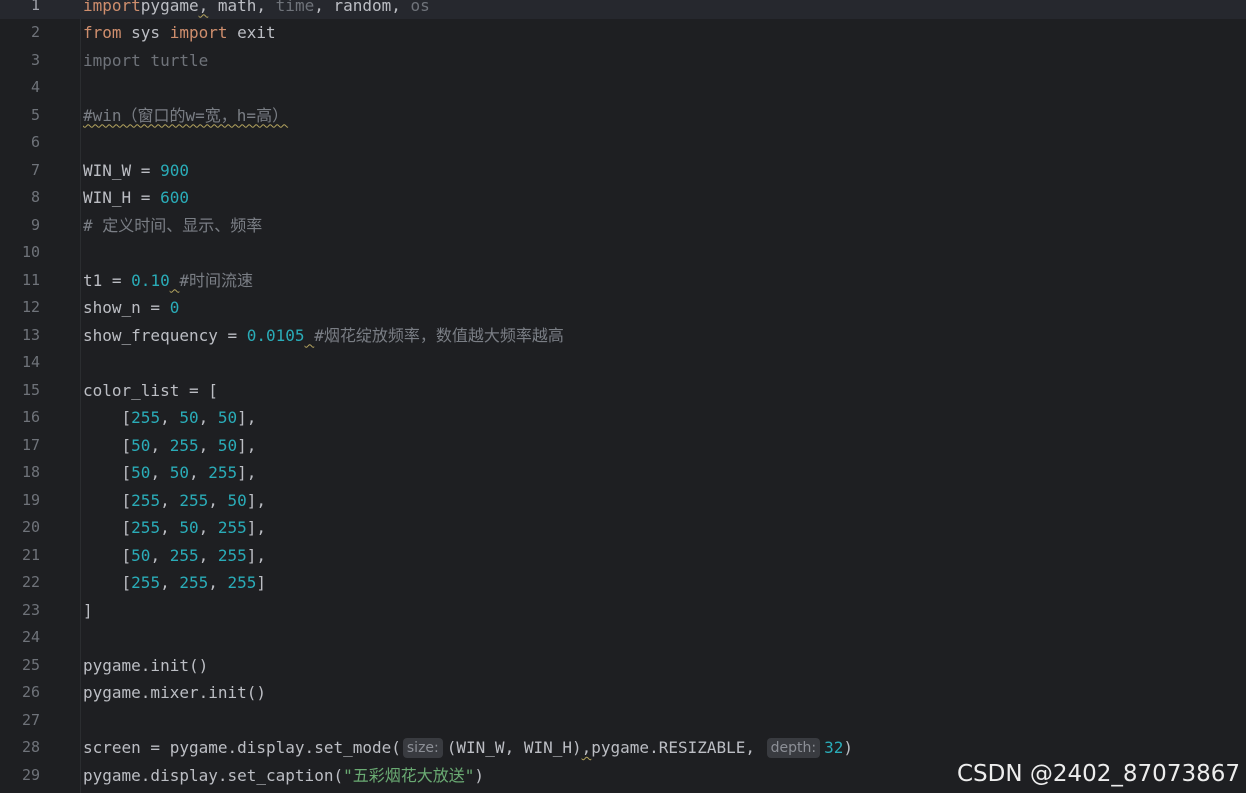 The width and height of the screenshot is (1246, 793). I want to click on code-line: 15 color_list = [, so click(623, 391).